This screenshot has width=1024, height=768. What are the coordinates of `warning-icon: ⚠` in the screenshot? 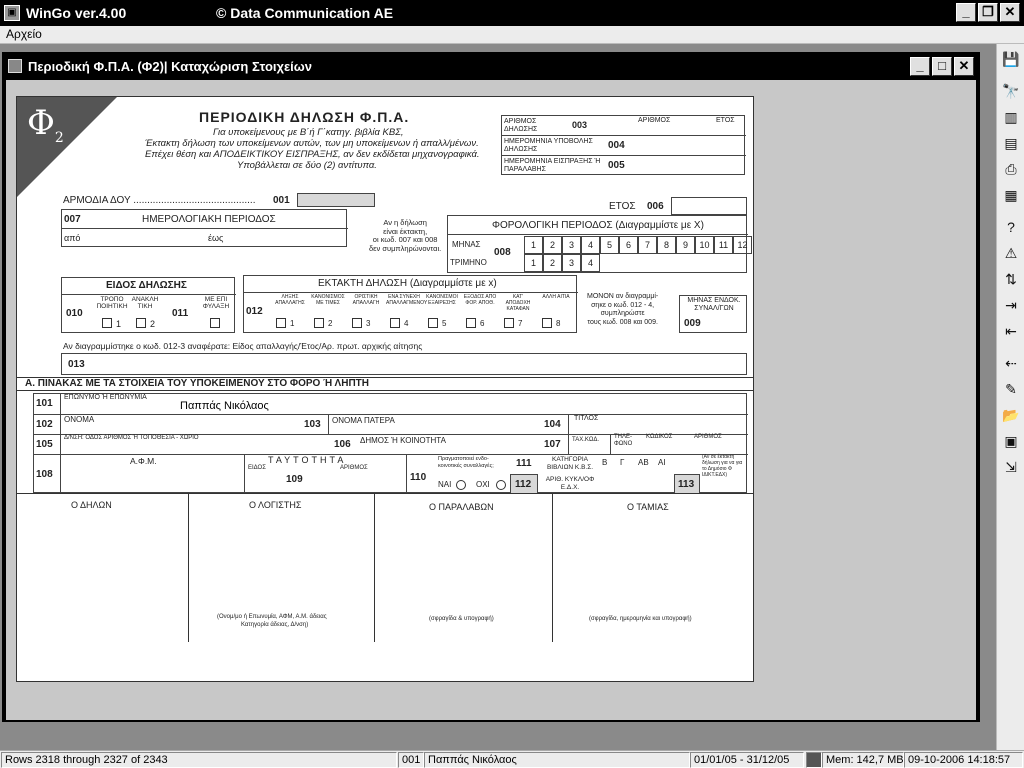 It's located at (1011, 253).